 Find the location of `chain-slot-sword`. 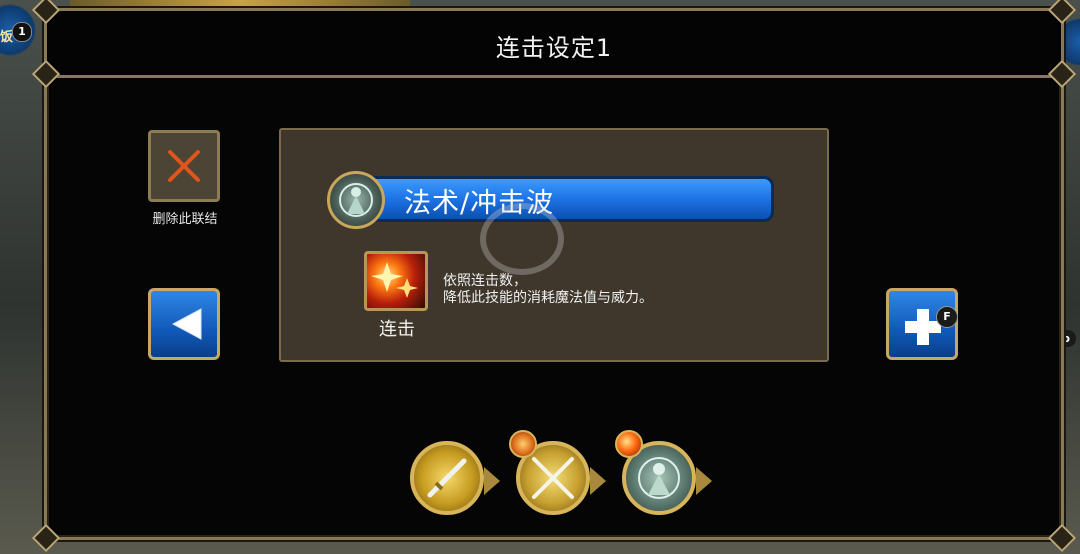

chain-slot-sword is located at coordinates (455, 478).